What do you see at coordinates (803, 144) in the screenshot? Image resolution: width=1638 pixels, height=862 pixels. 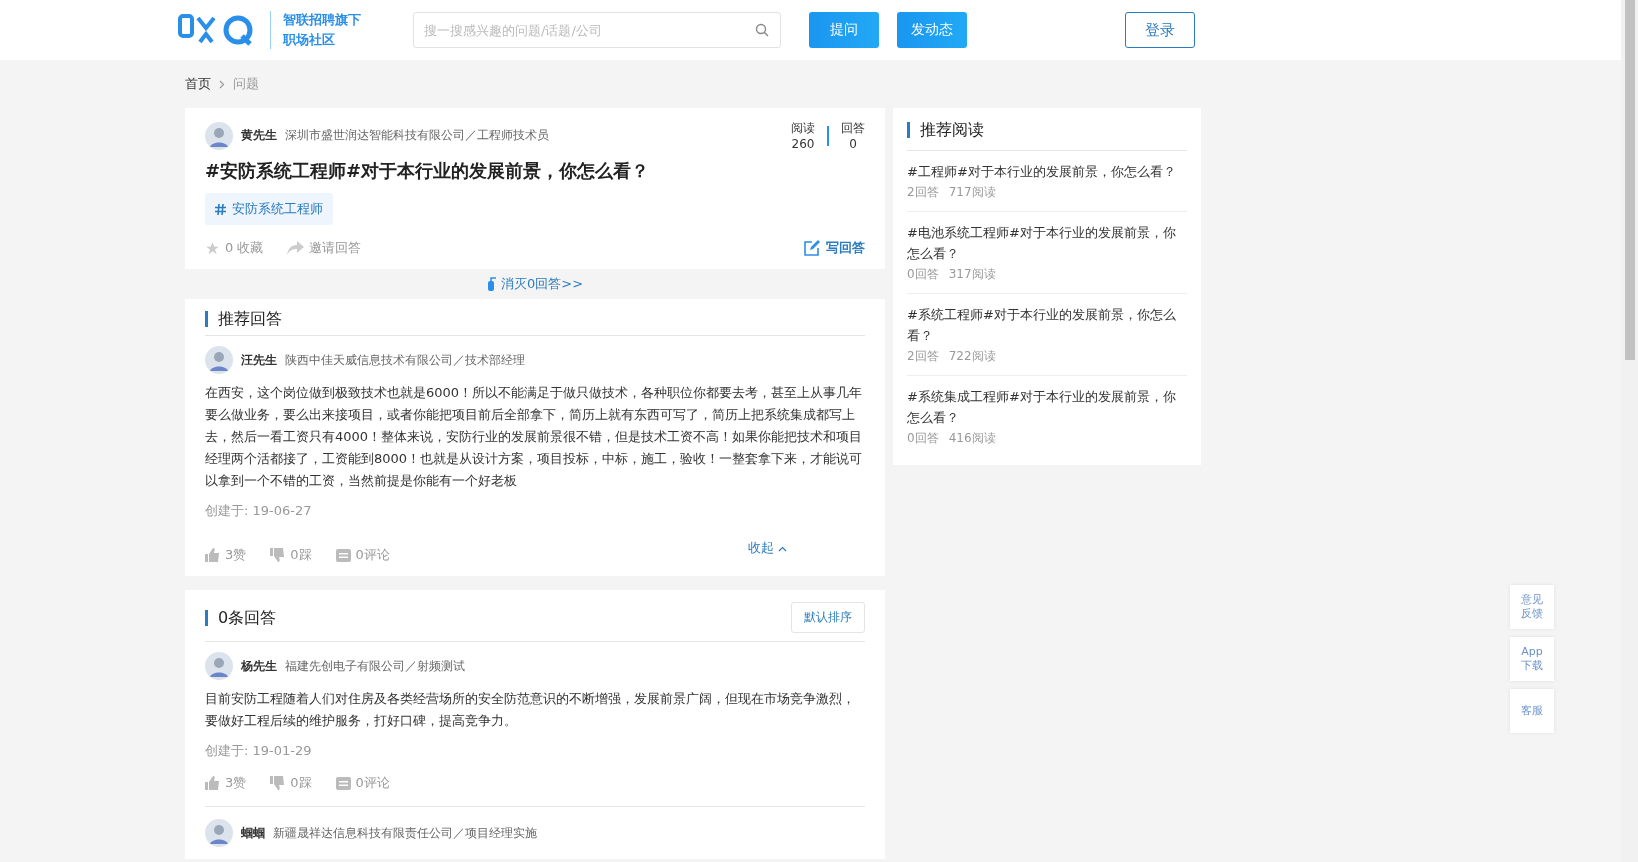 I see `stat-value: 260` at bounding box center [803, 144].